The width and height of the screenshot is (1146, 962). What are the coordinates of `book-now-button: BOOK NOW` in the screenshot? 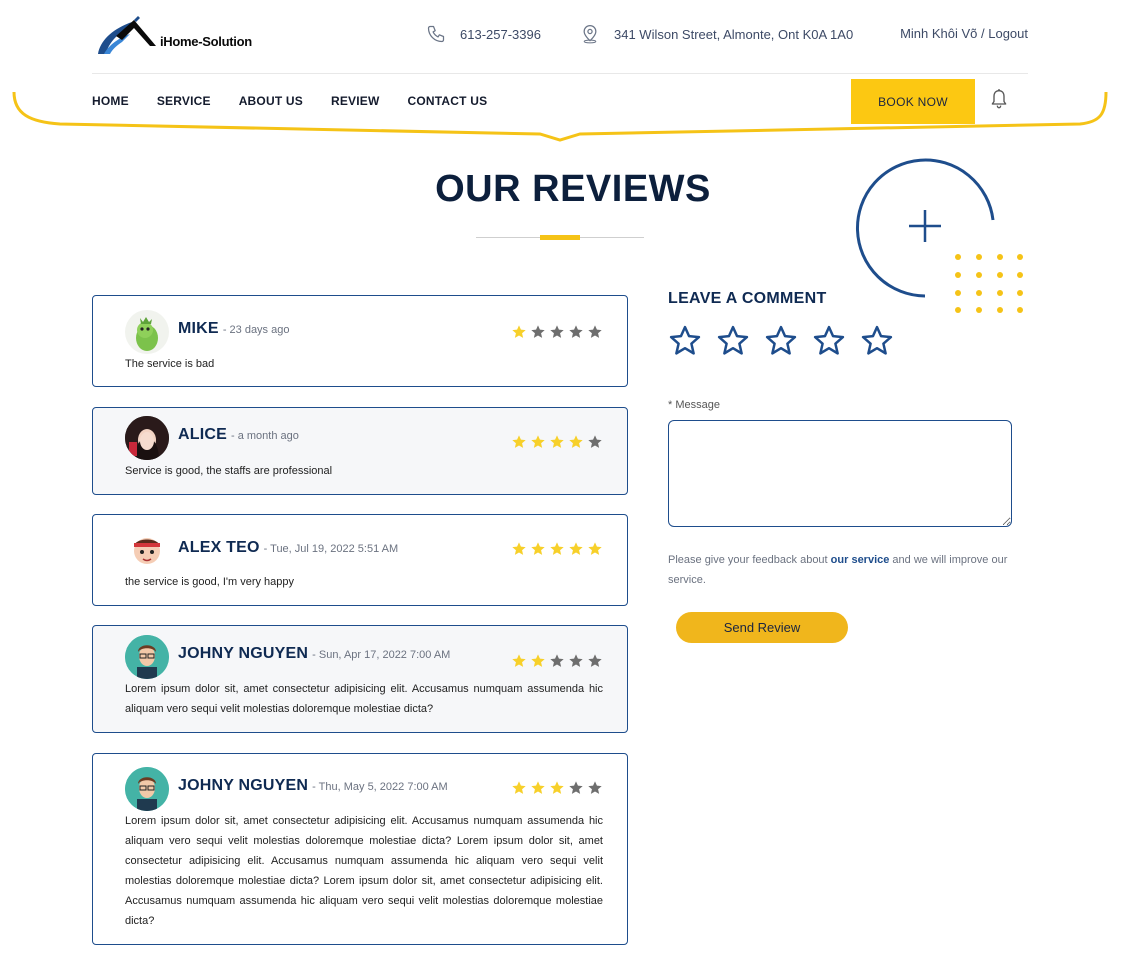 It's located at (913, 101).